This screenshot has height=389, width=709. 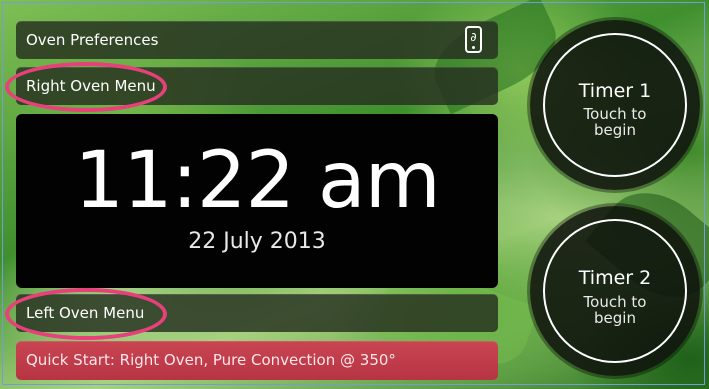 I want to click on timer-2-button: Timer 2 Touch to begin, so click(x=615, y=291).